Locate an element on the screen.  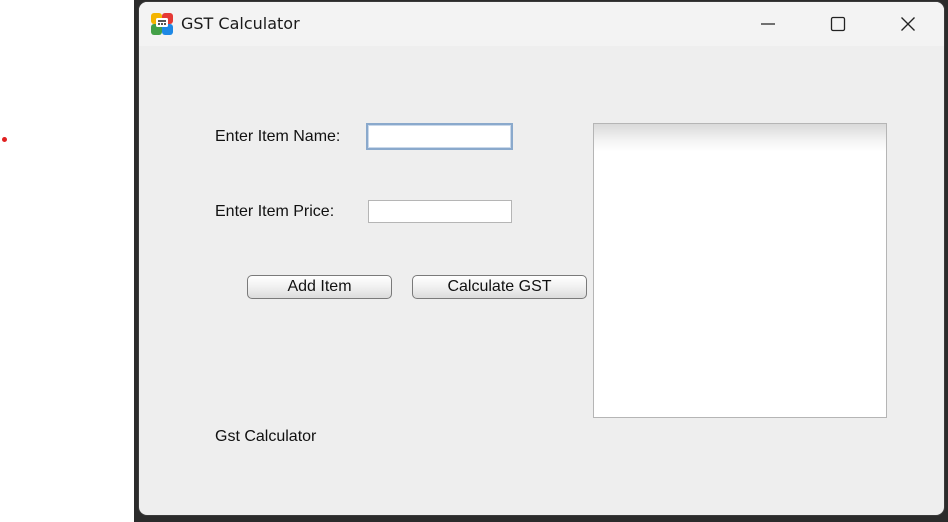
footer-status-label: Gst Calculator is located at coordinates (266, 436).